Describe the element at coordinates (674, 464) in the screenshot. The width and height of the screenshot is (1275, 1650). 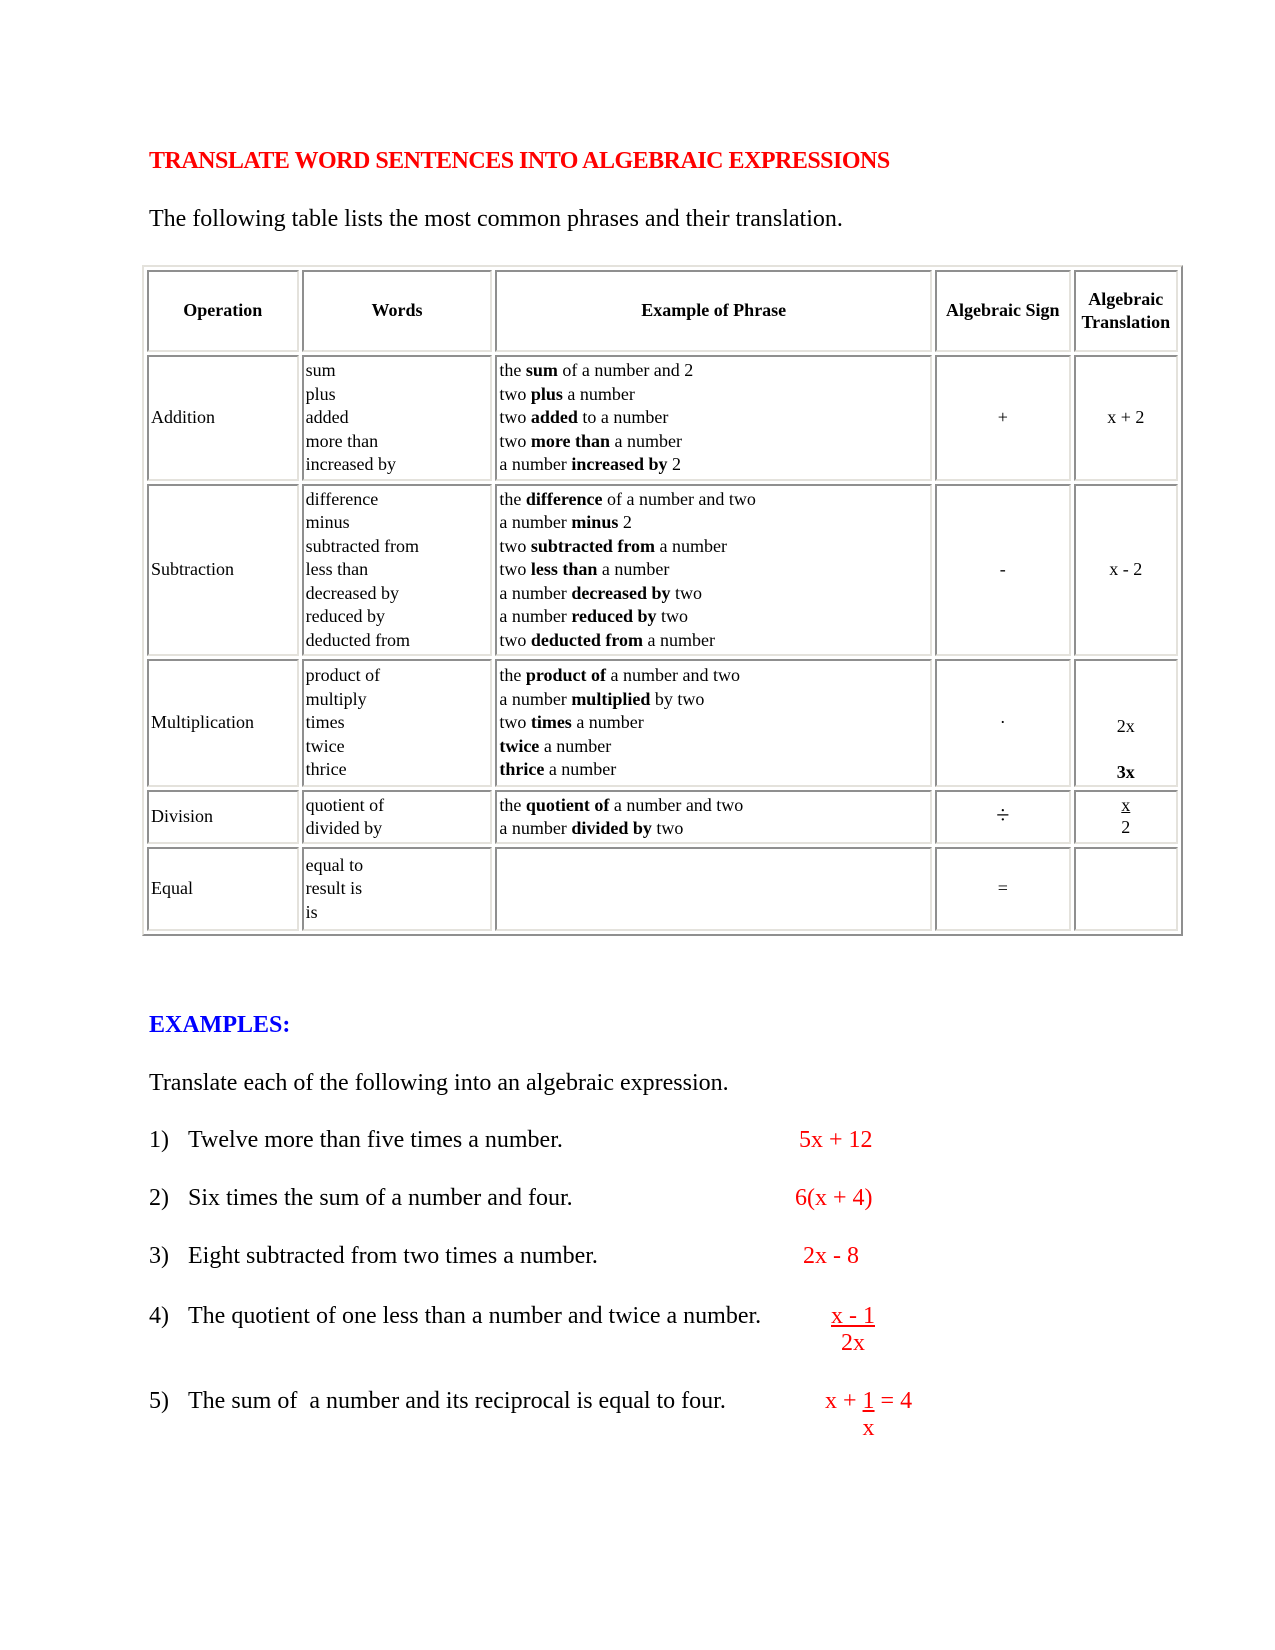
I see `phrase-text: 2` at that location.